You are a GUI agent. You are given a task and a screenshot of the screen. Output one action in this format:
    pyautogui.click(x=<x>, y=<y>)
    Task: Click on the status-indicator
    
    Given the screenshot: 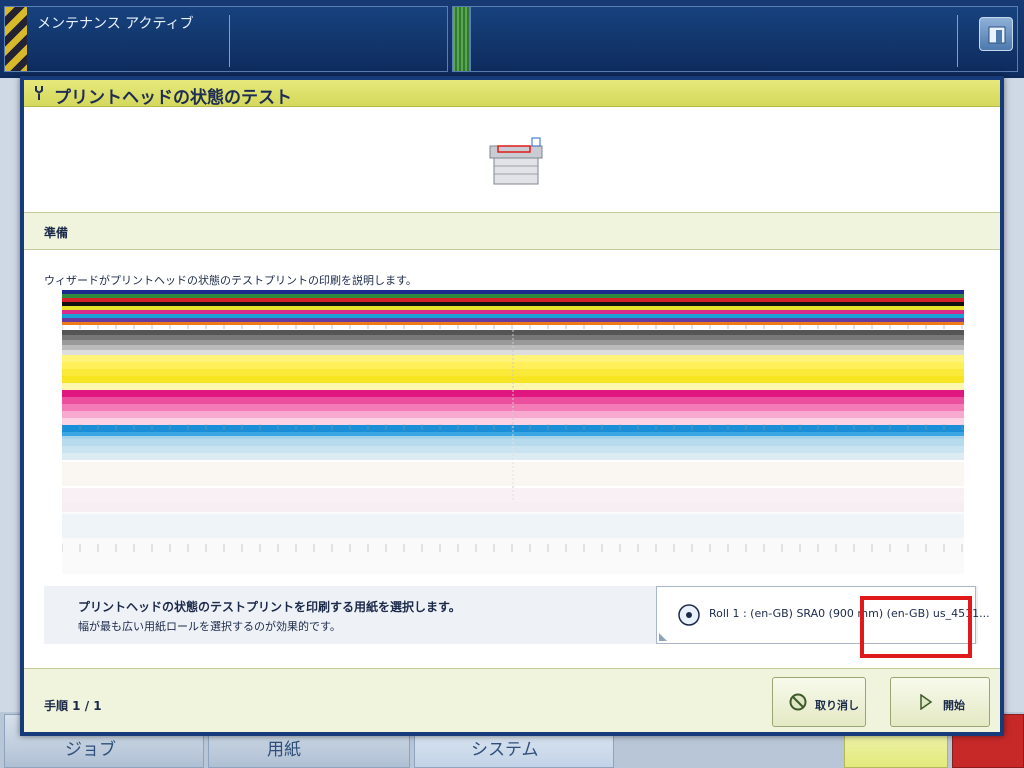 What is the action you would take?
    pyautogui.click(x=461, y=39)
    